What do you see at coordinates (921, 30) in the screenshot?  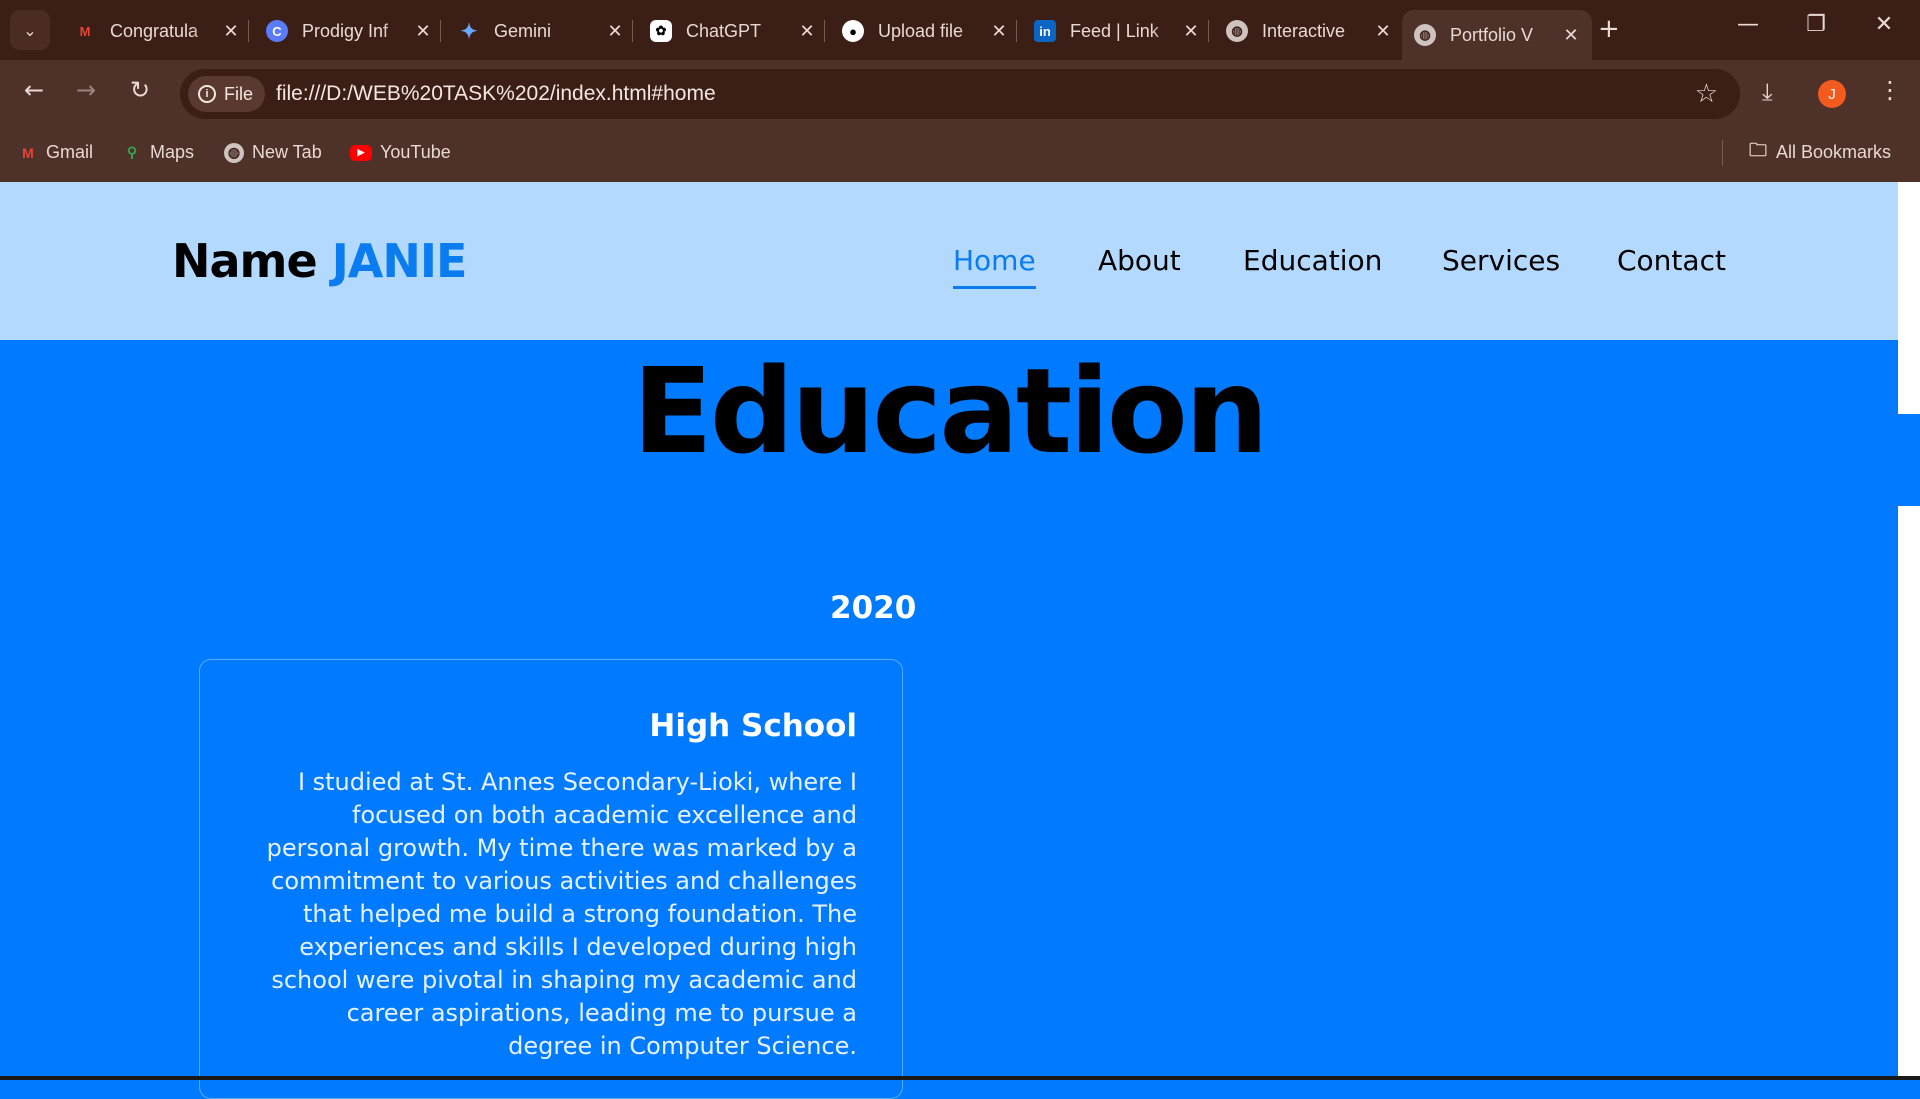 I see `tab-title: Upload file` at bounding box center [921, 30].